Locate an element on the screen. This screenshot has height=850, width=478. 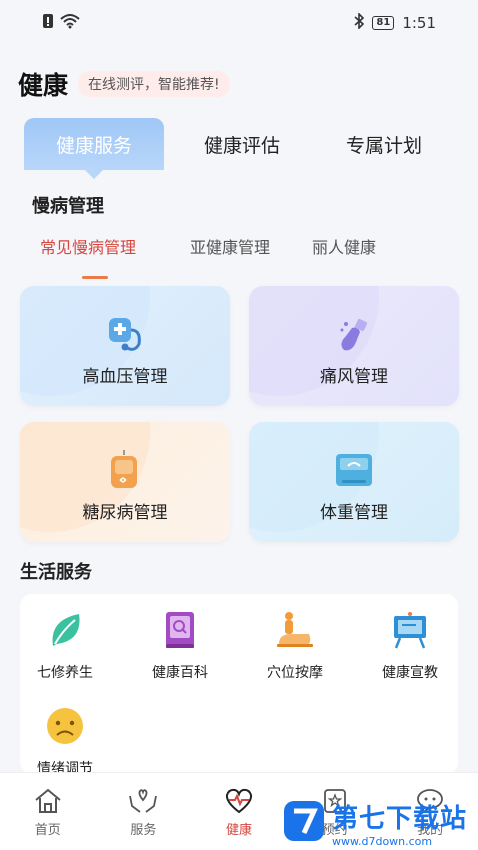
subtab-indicator is located at coordinates (95, 277).